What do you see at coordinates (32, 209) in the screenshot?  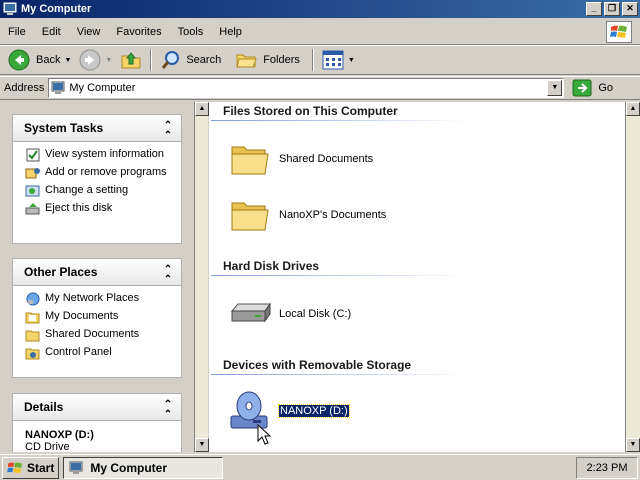 I see `eject-disk-icon` at bounding box center [32, 209].